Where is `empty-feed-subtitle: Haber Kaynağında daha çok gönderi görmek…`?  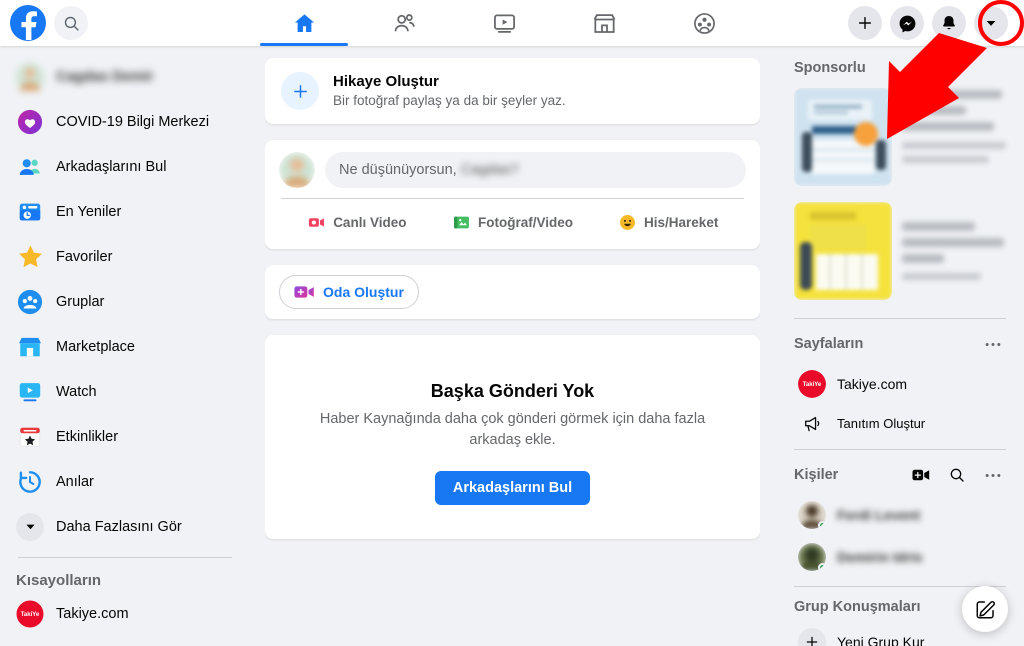 empty-feed-subtitle: Haber Kaynağında daha çok gönderi görmek… is located at coordinates (512, 429).